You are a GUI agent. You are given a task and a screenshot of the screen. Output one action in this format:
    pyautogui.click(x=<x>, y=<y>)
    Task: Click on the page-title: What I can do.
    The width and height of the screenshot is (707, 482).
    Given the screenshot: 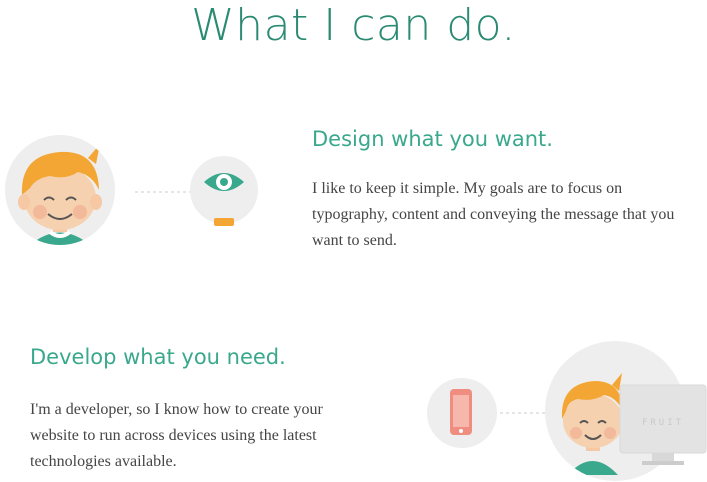 What is the action you would take?
    pyautogui.click(x=353, y=25)
    